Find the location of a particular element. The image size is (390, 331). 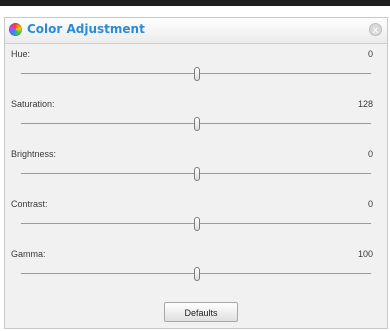

hue-value: 0 is located at coordinates (370, 54).